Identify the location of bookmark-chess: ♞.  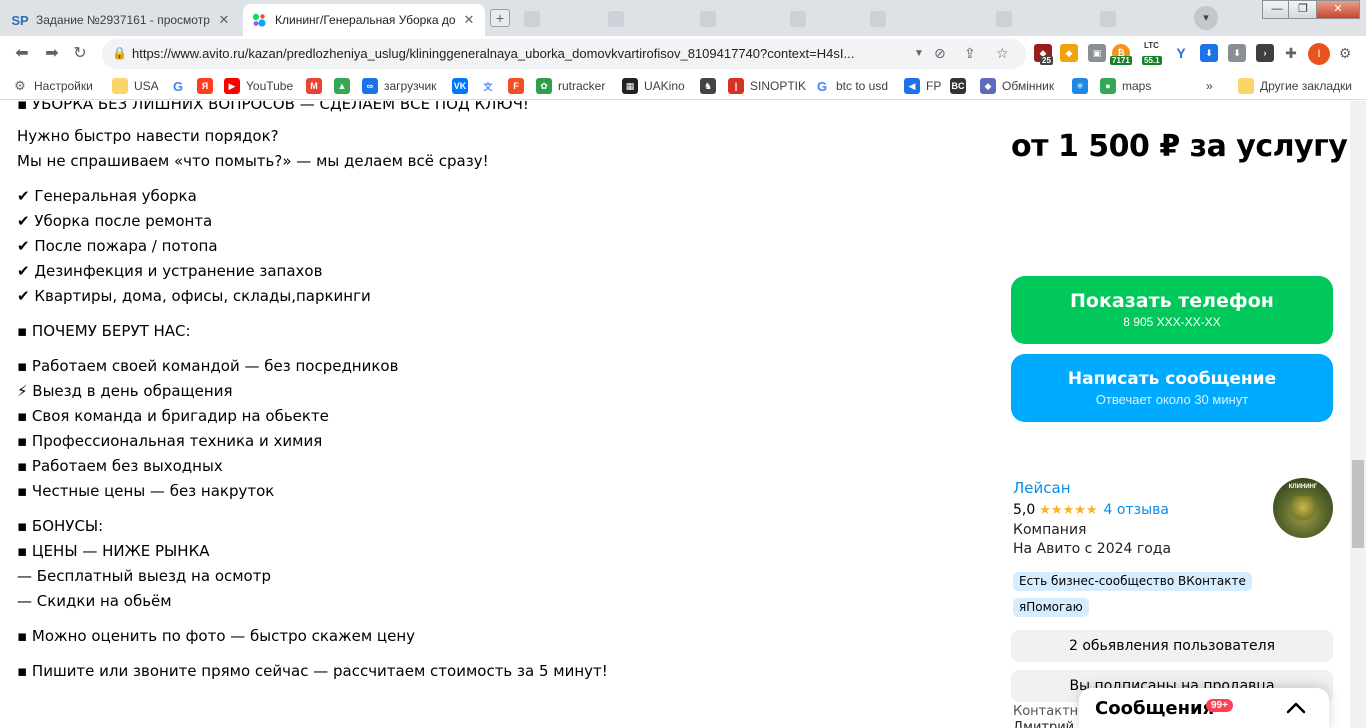
(711, 86).